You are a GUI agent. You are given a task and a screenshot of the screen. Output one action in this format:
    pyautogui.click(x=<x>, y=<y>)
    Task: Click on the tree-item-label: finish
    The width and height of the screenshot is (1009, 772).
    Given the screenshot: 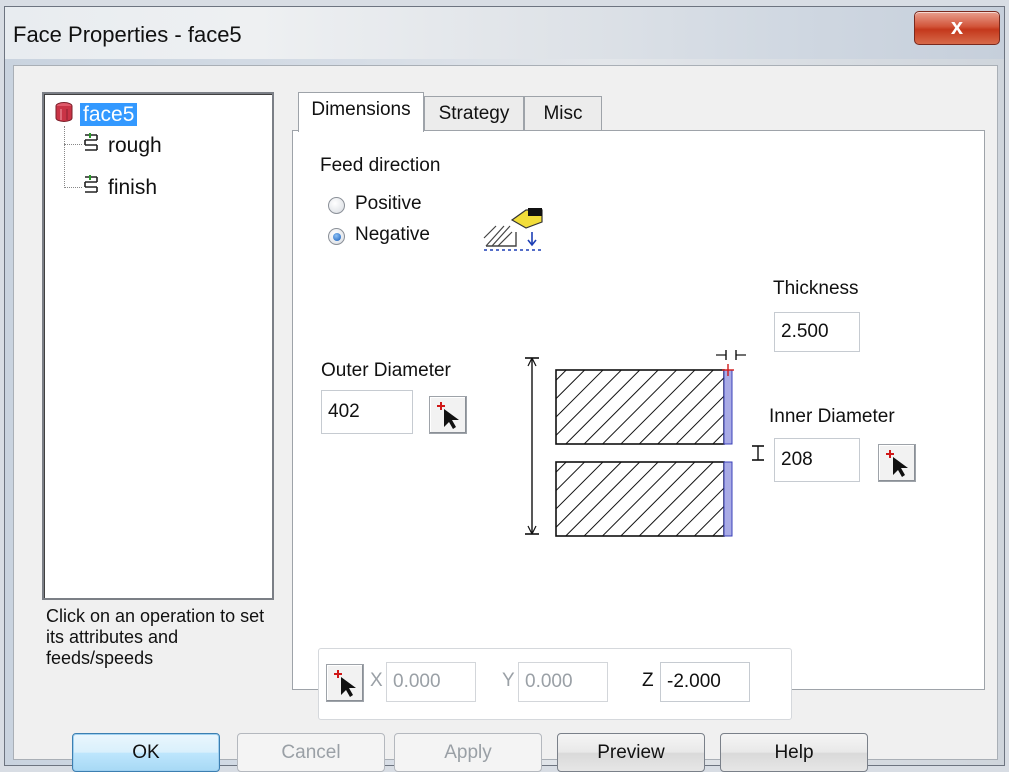 What is the action you would take?
    pyautogui.click(x=133, y=188)
    